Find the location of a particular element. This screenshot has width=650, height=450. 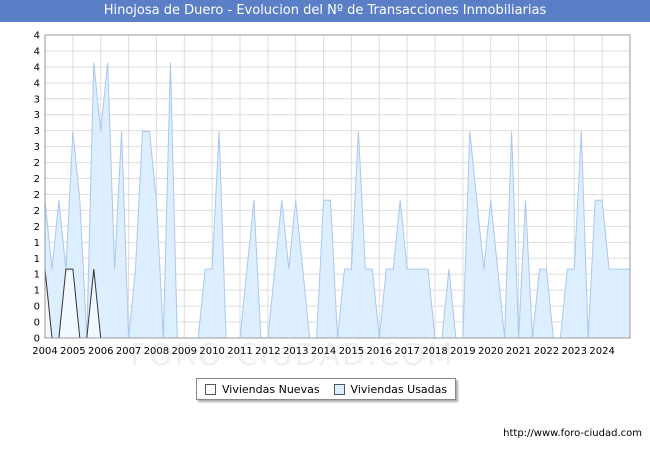

legend-label-usadas: Viviendas Usadas is located at coordinates (399, 389).